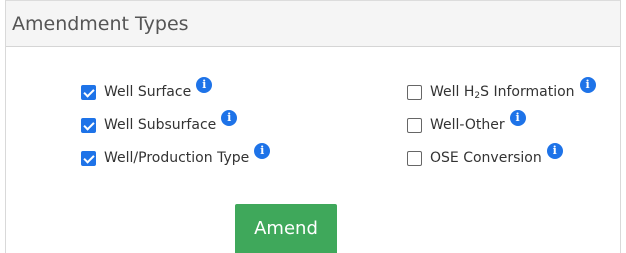 Image resolution: width=626 pixels, height=253 pixels. I want to click on well-surface-checkbox, so click(88, 92).